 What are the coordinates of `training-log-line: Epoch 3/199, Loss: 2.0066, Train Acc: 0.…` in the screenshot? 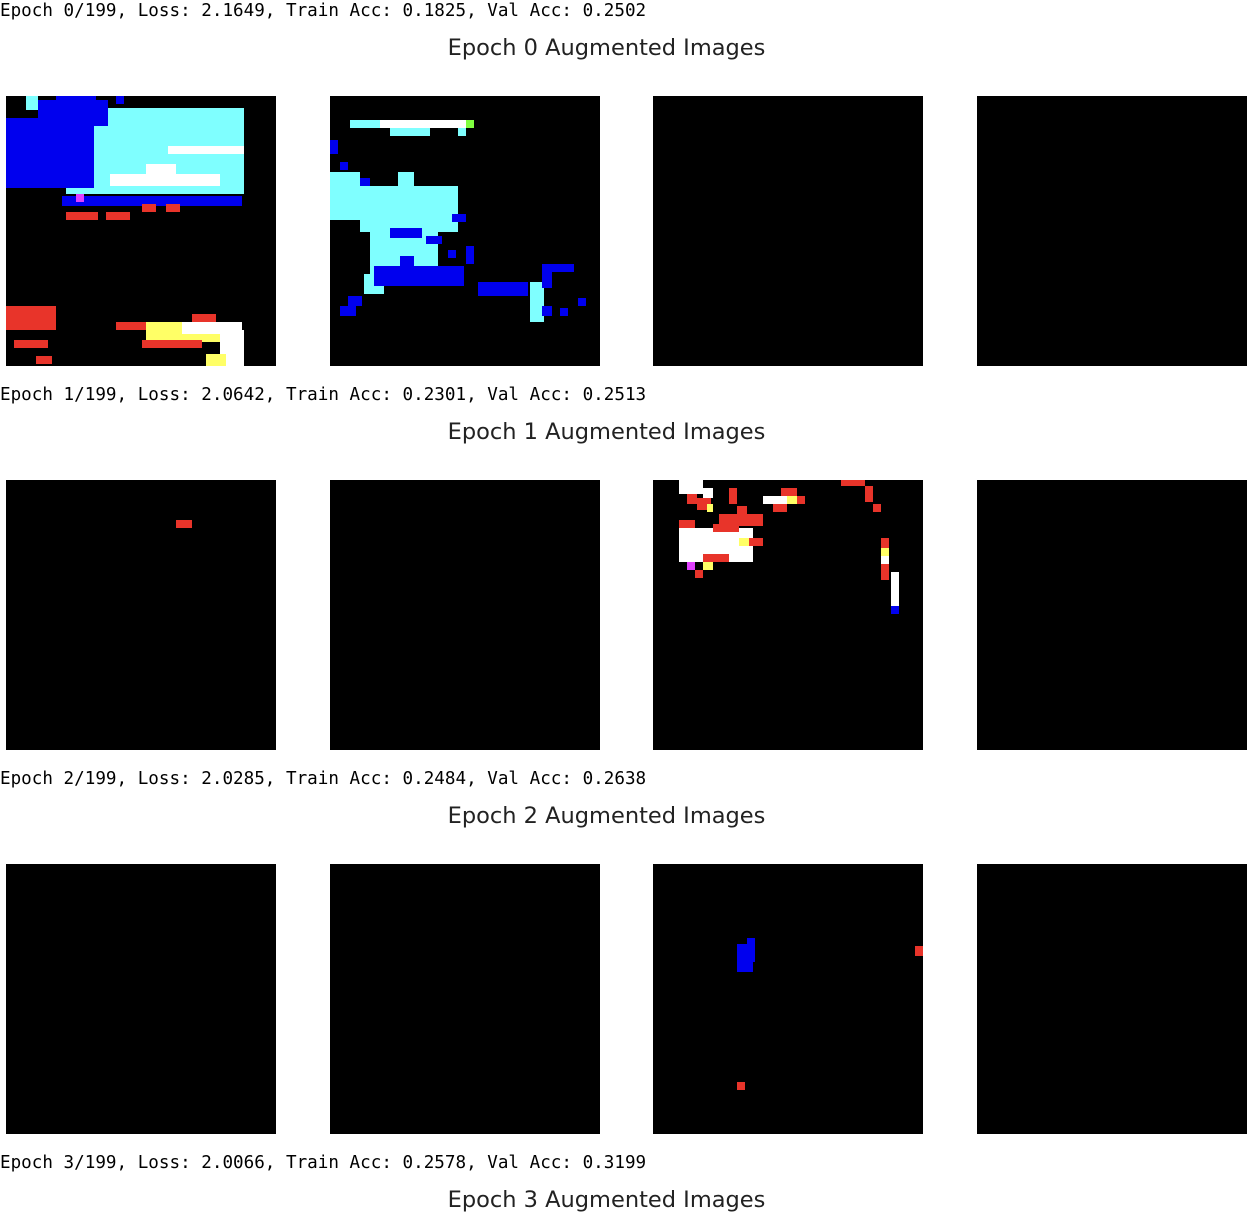 It's located at (323, 1163).